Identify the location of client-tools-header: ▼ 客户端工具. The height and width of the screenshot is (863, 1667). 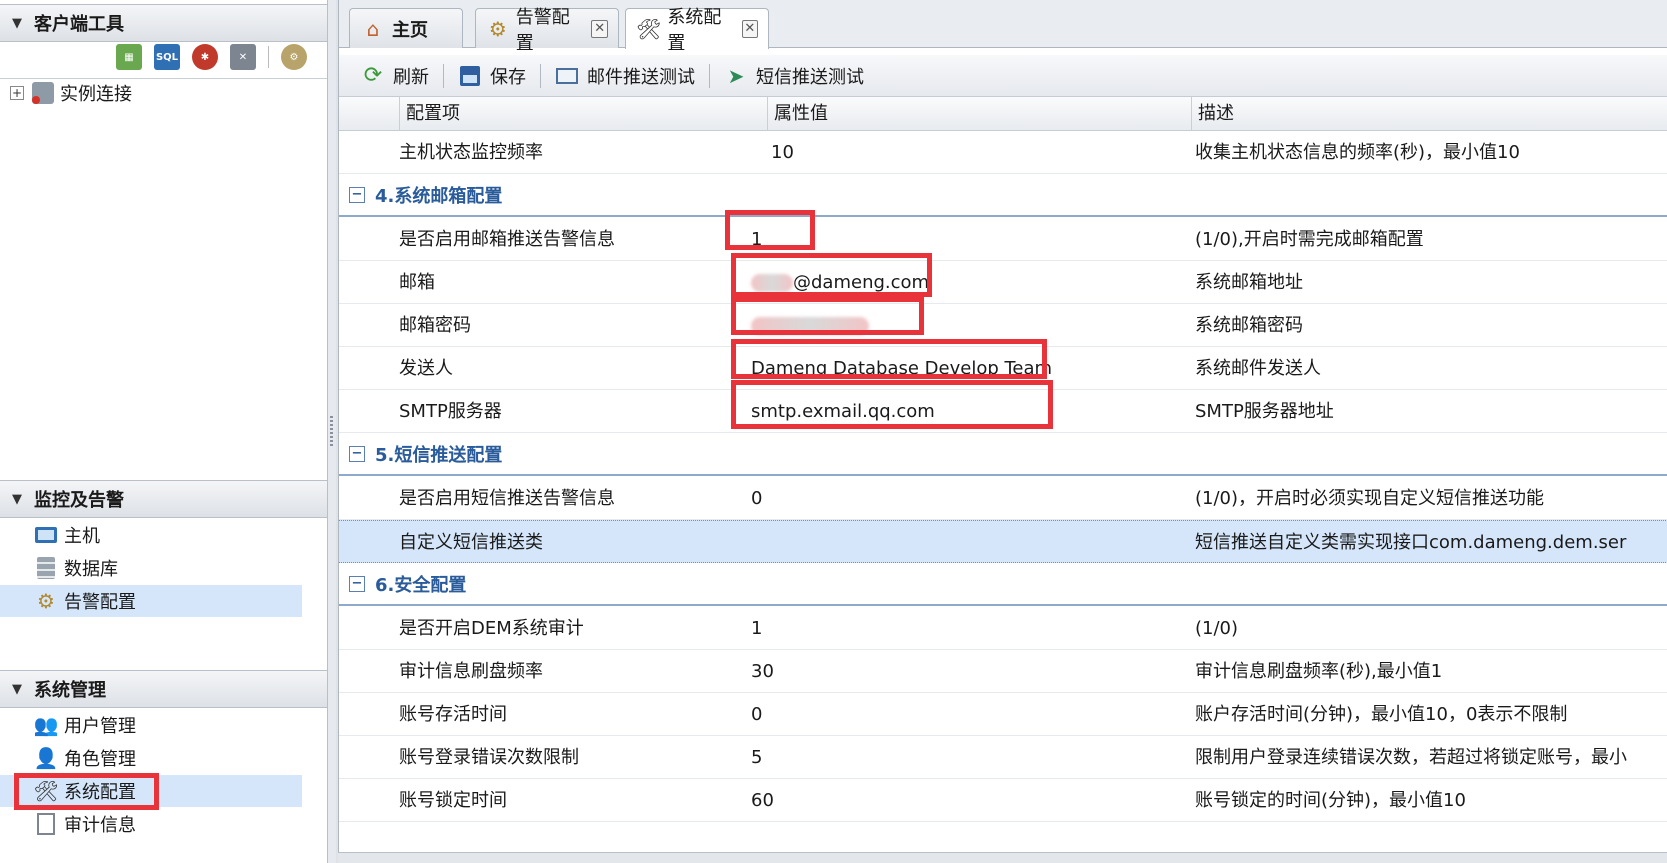
(163, 23).